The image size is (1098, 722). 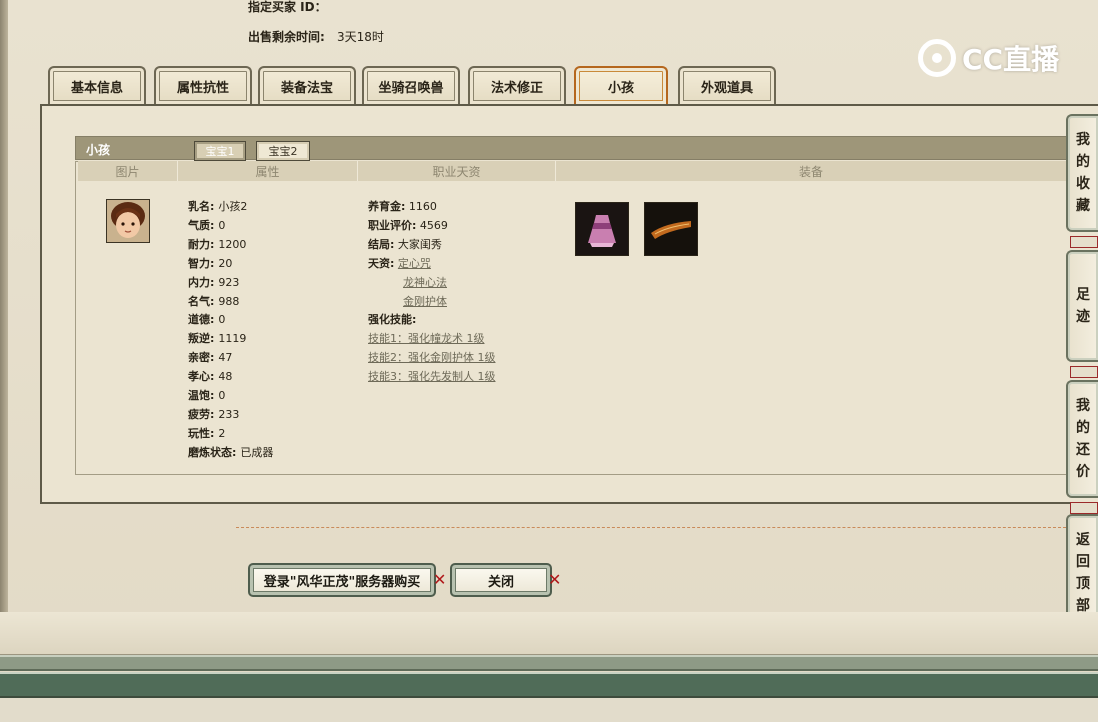 I want to click on side-nav-footprints: 足迹, so click(x=1082, y=306).